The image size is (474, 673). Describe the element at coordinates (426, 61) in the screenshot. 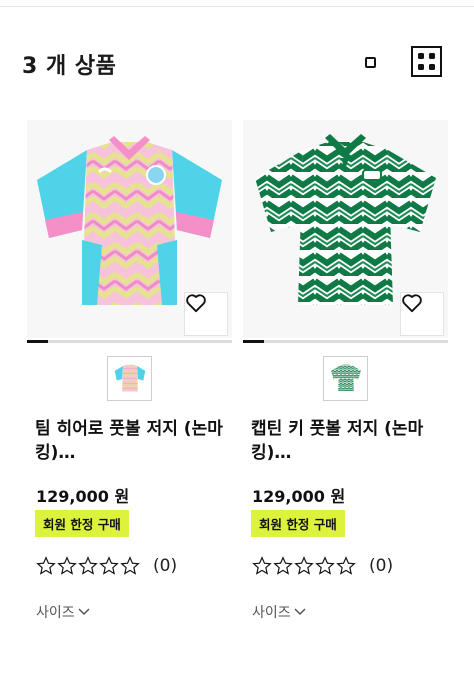

I see `grid-view-icon` at that location.